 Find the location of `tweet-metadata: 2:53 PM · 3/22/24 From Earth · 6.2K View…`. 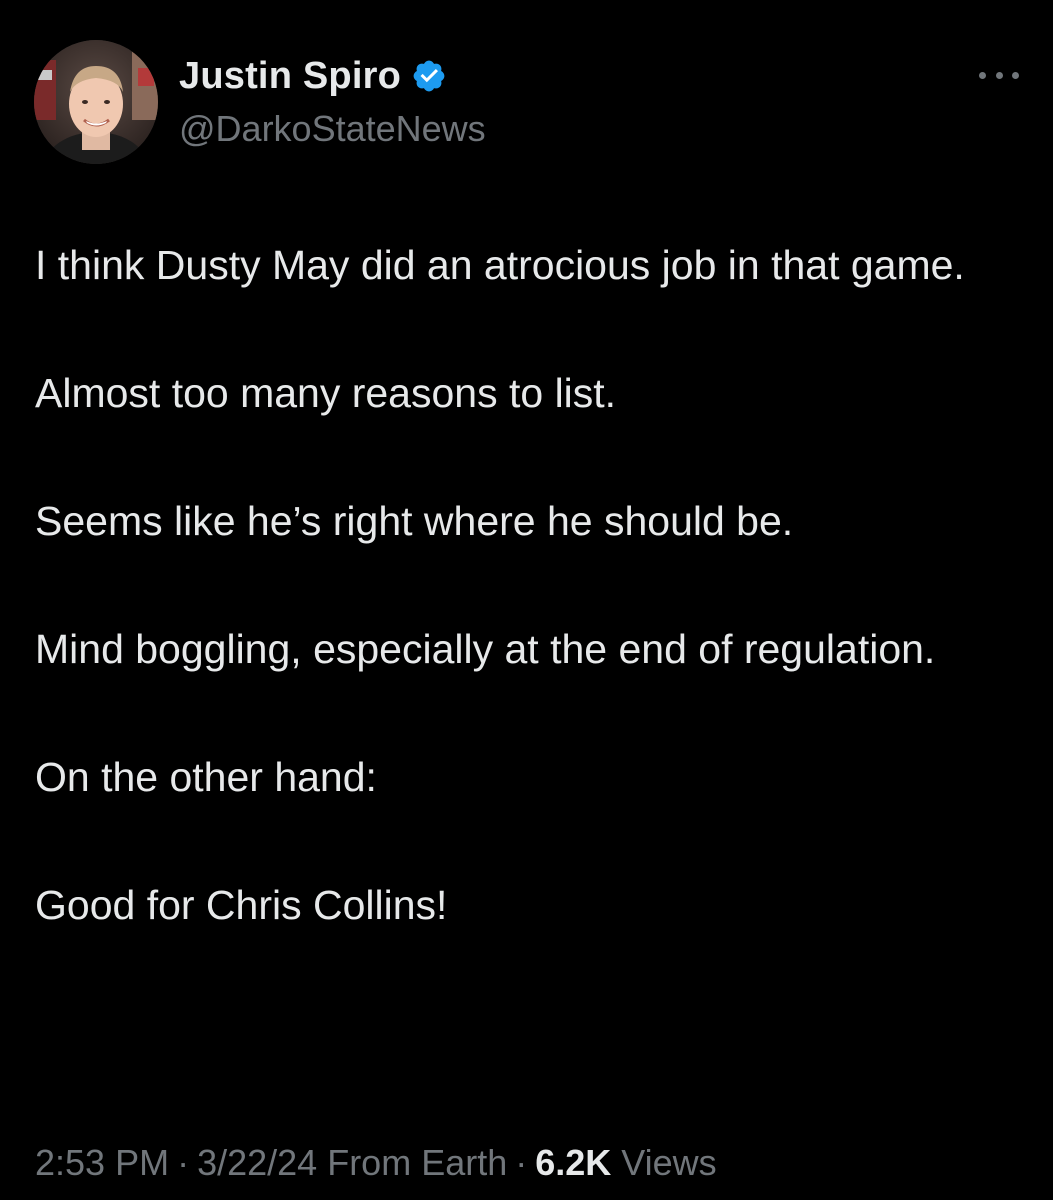

tweet-metadata: 2:53 PM · 3/22/24 From Earth · 6.2K View… is located at coordinates (376, 1163).